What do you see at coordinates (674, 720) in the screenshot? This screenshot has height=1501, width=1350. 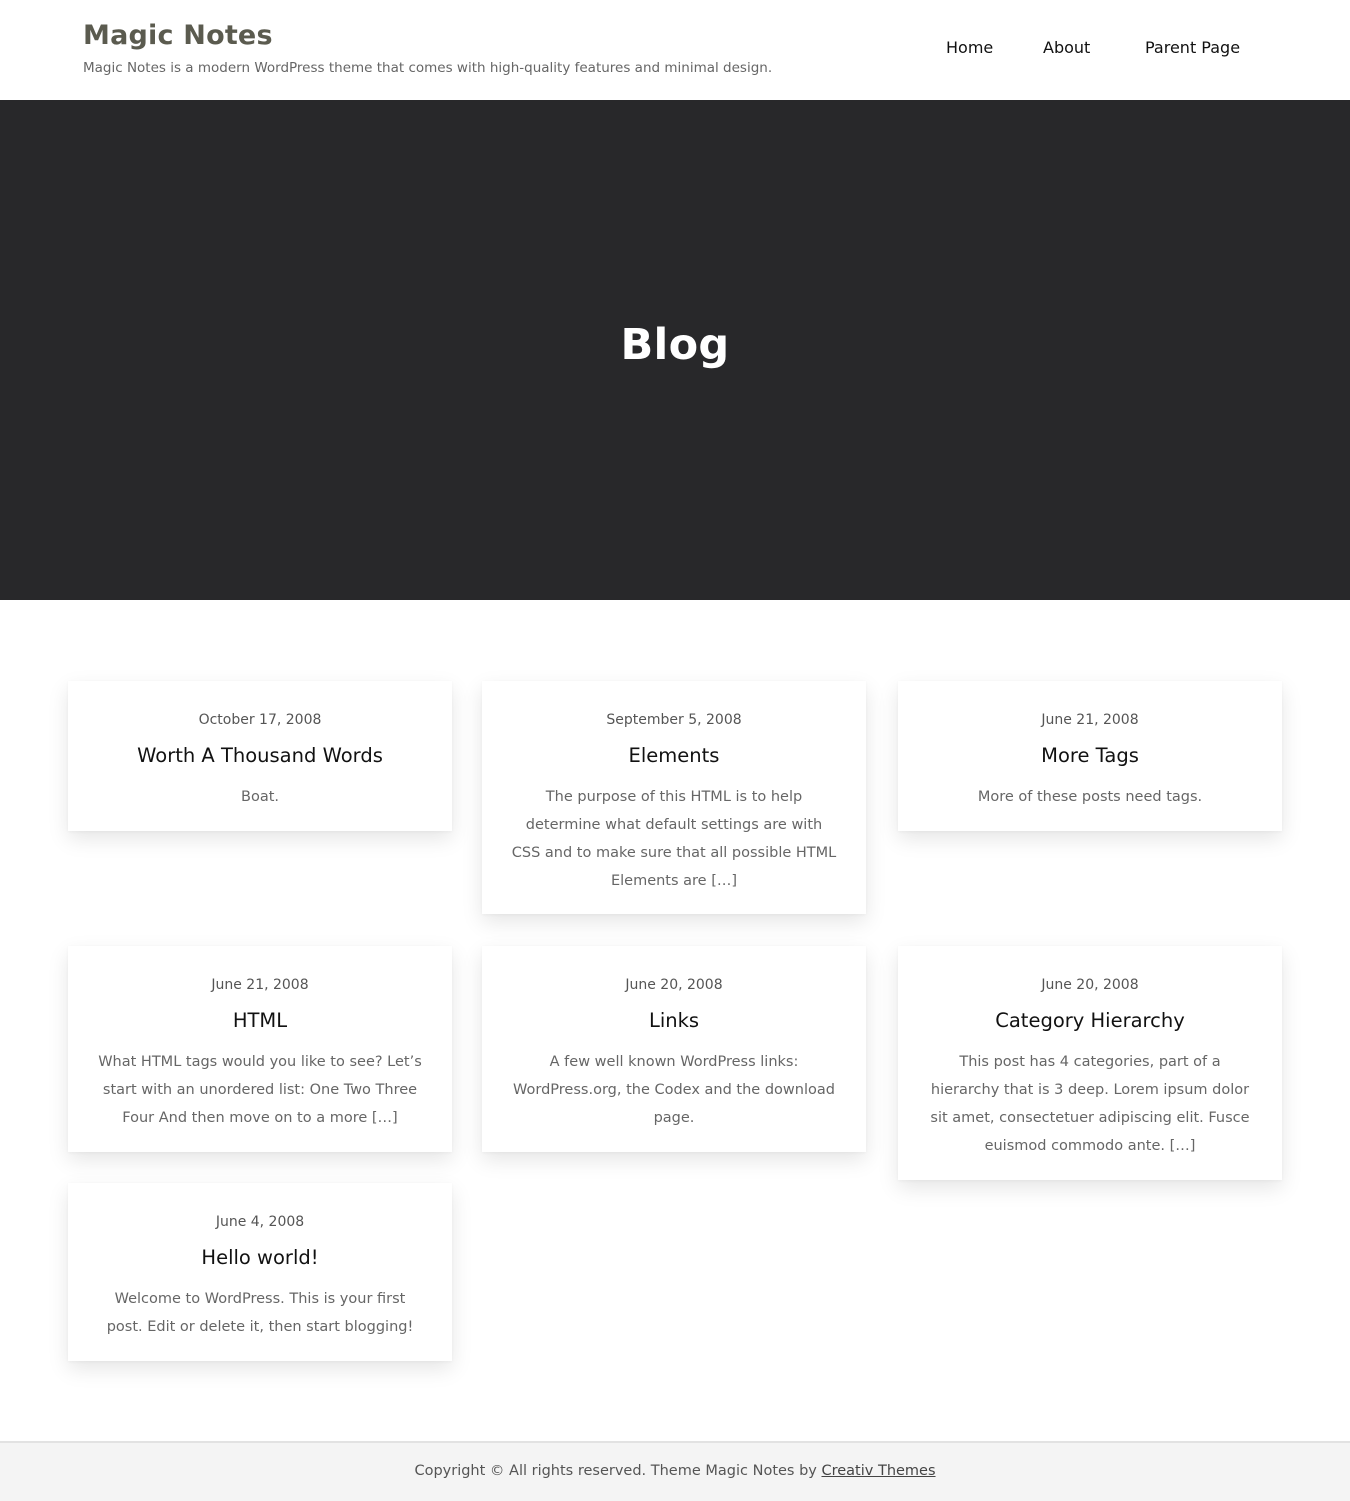 I see `post-date: September 5, 2008` at bounding box center [674, 720].